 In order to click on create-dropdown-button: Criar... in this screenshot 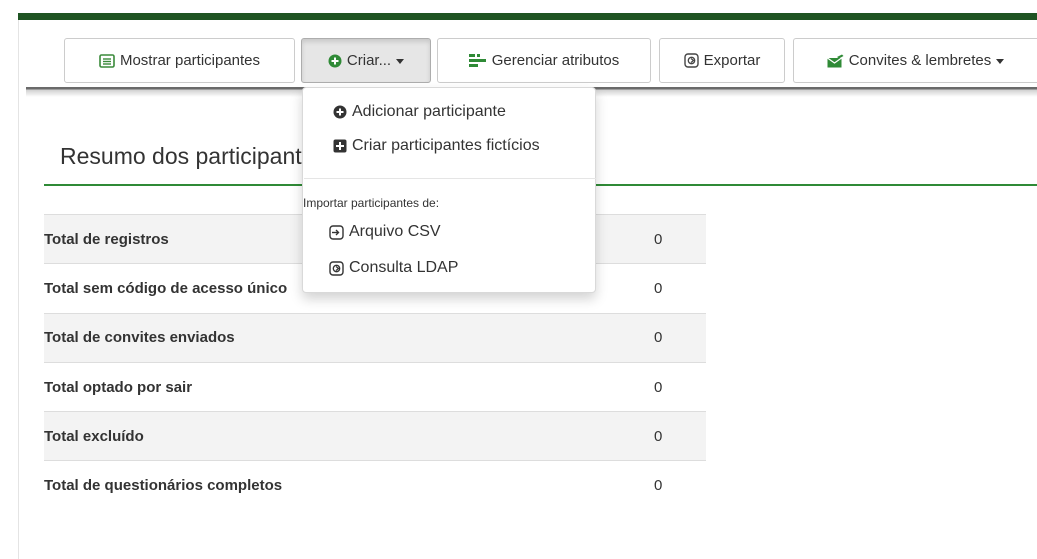, I will do `click(366, 60)`.